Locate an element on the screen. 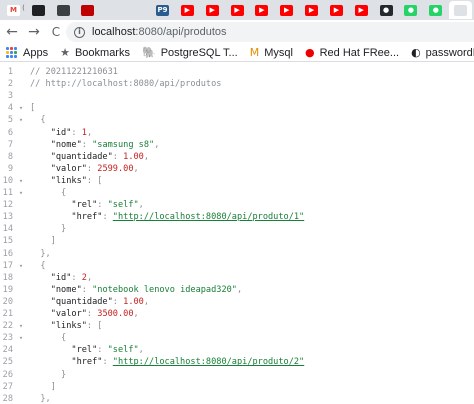  line-number: 25 is located at coordinates (7, 362).